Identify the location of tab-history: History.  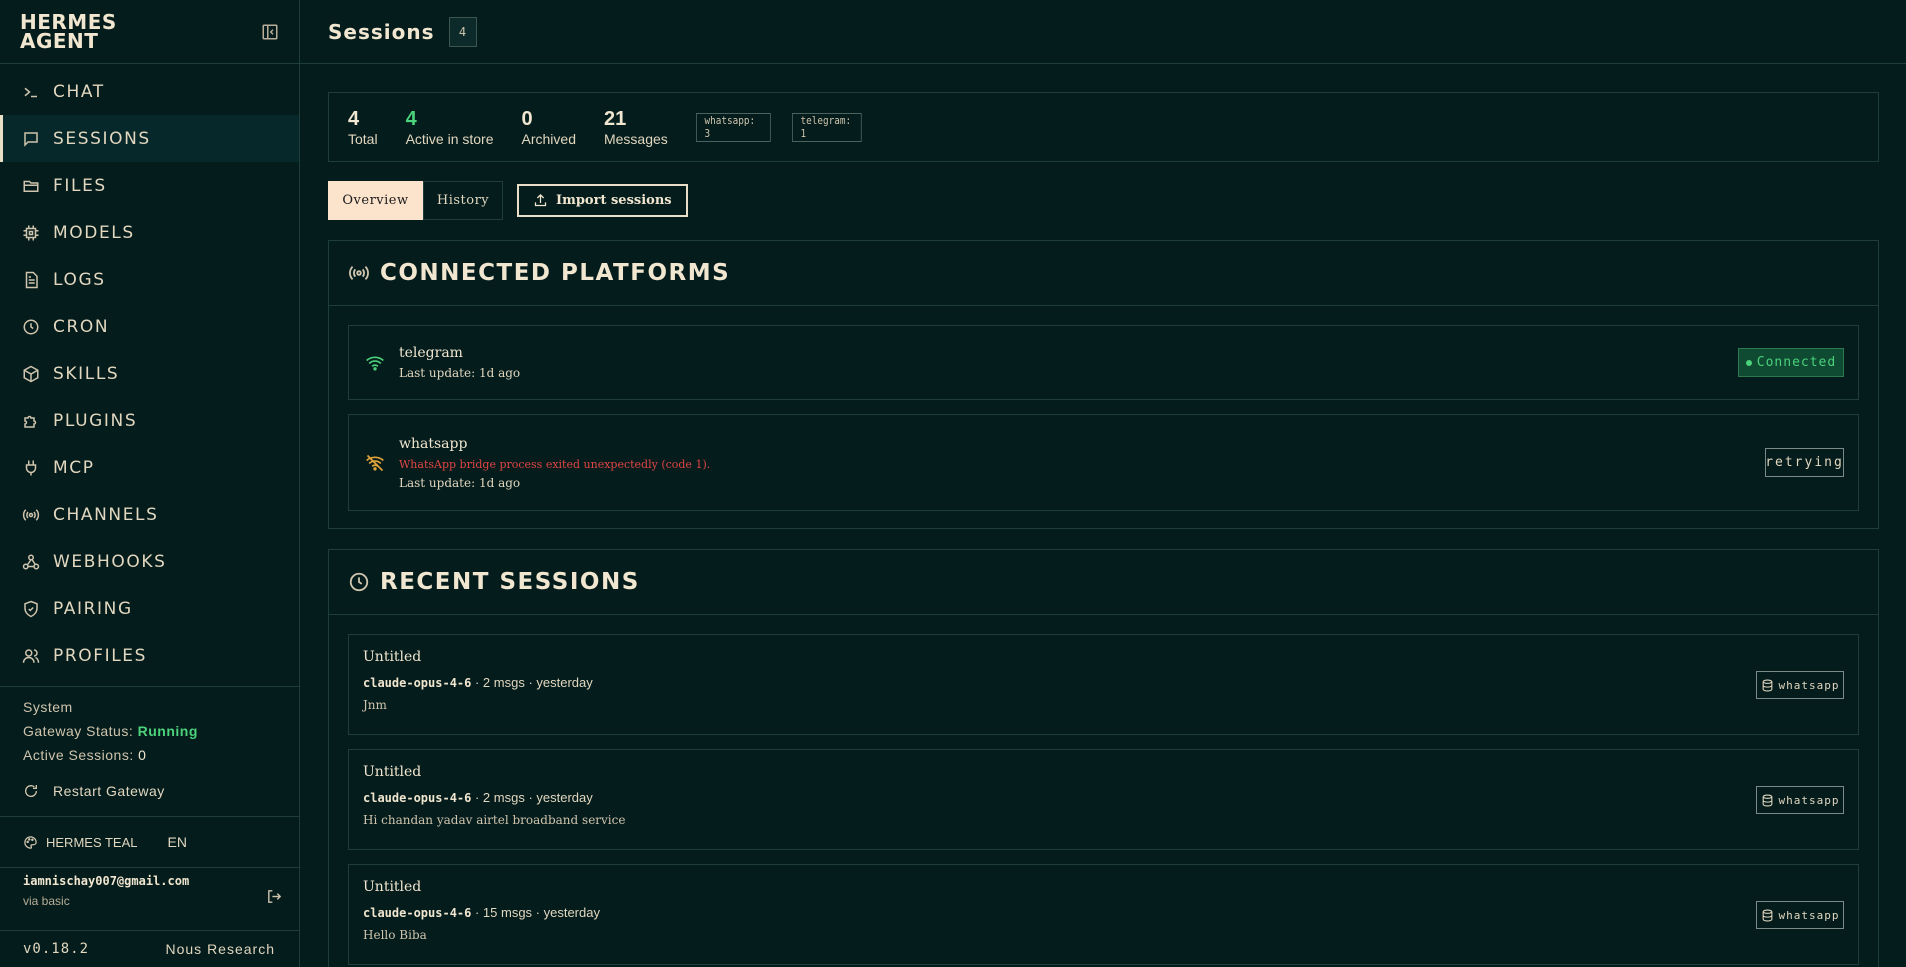
(463, 200).